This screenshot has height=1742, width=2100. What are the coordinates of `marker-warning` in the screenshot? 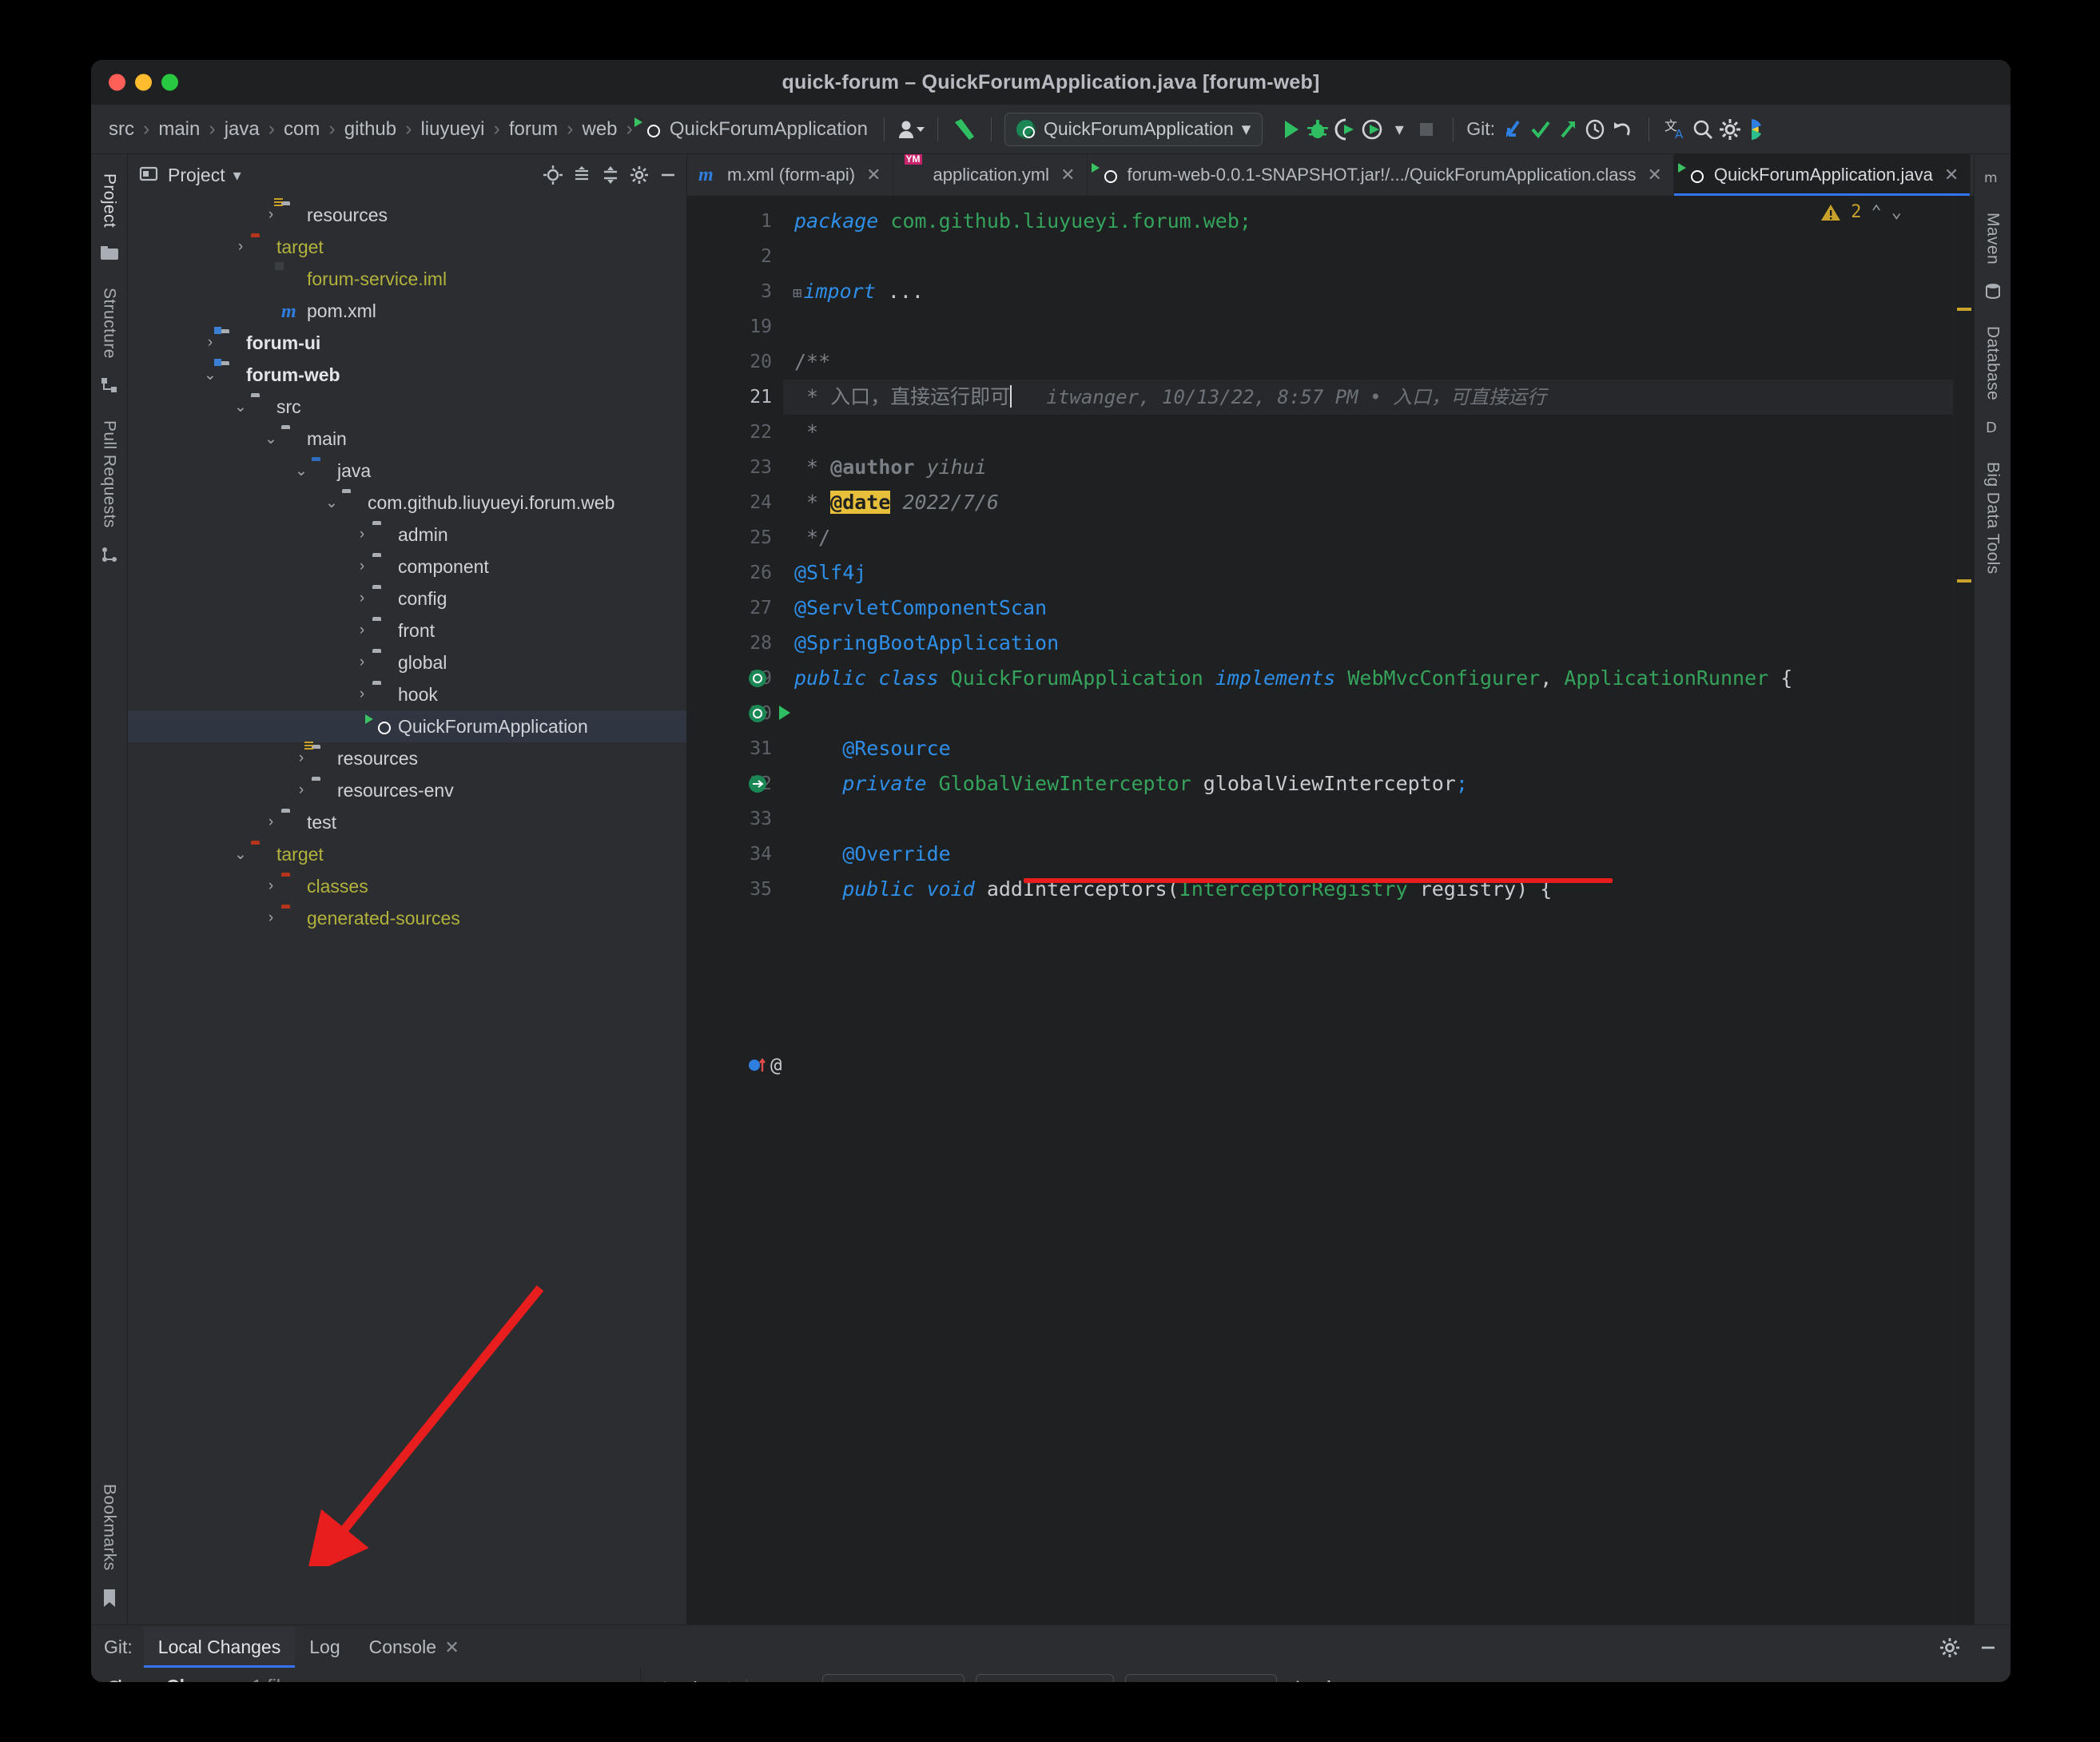 It's located at (1964, 309).